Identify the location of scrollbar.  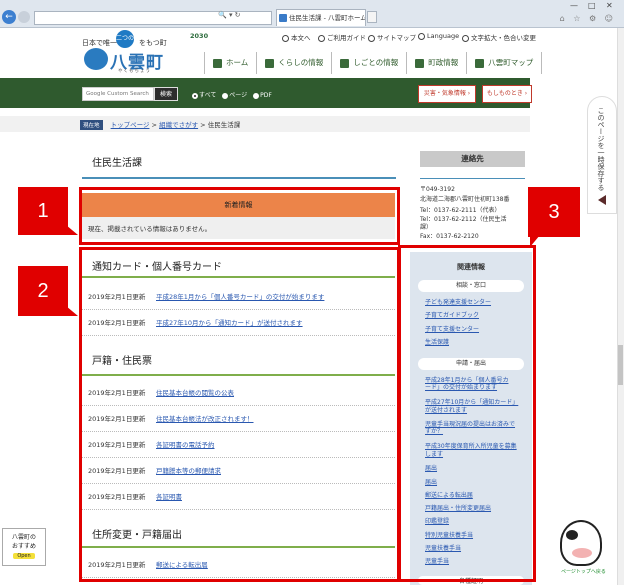
(620, 306).